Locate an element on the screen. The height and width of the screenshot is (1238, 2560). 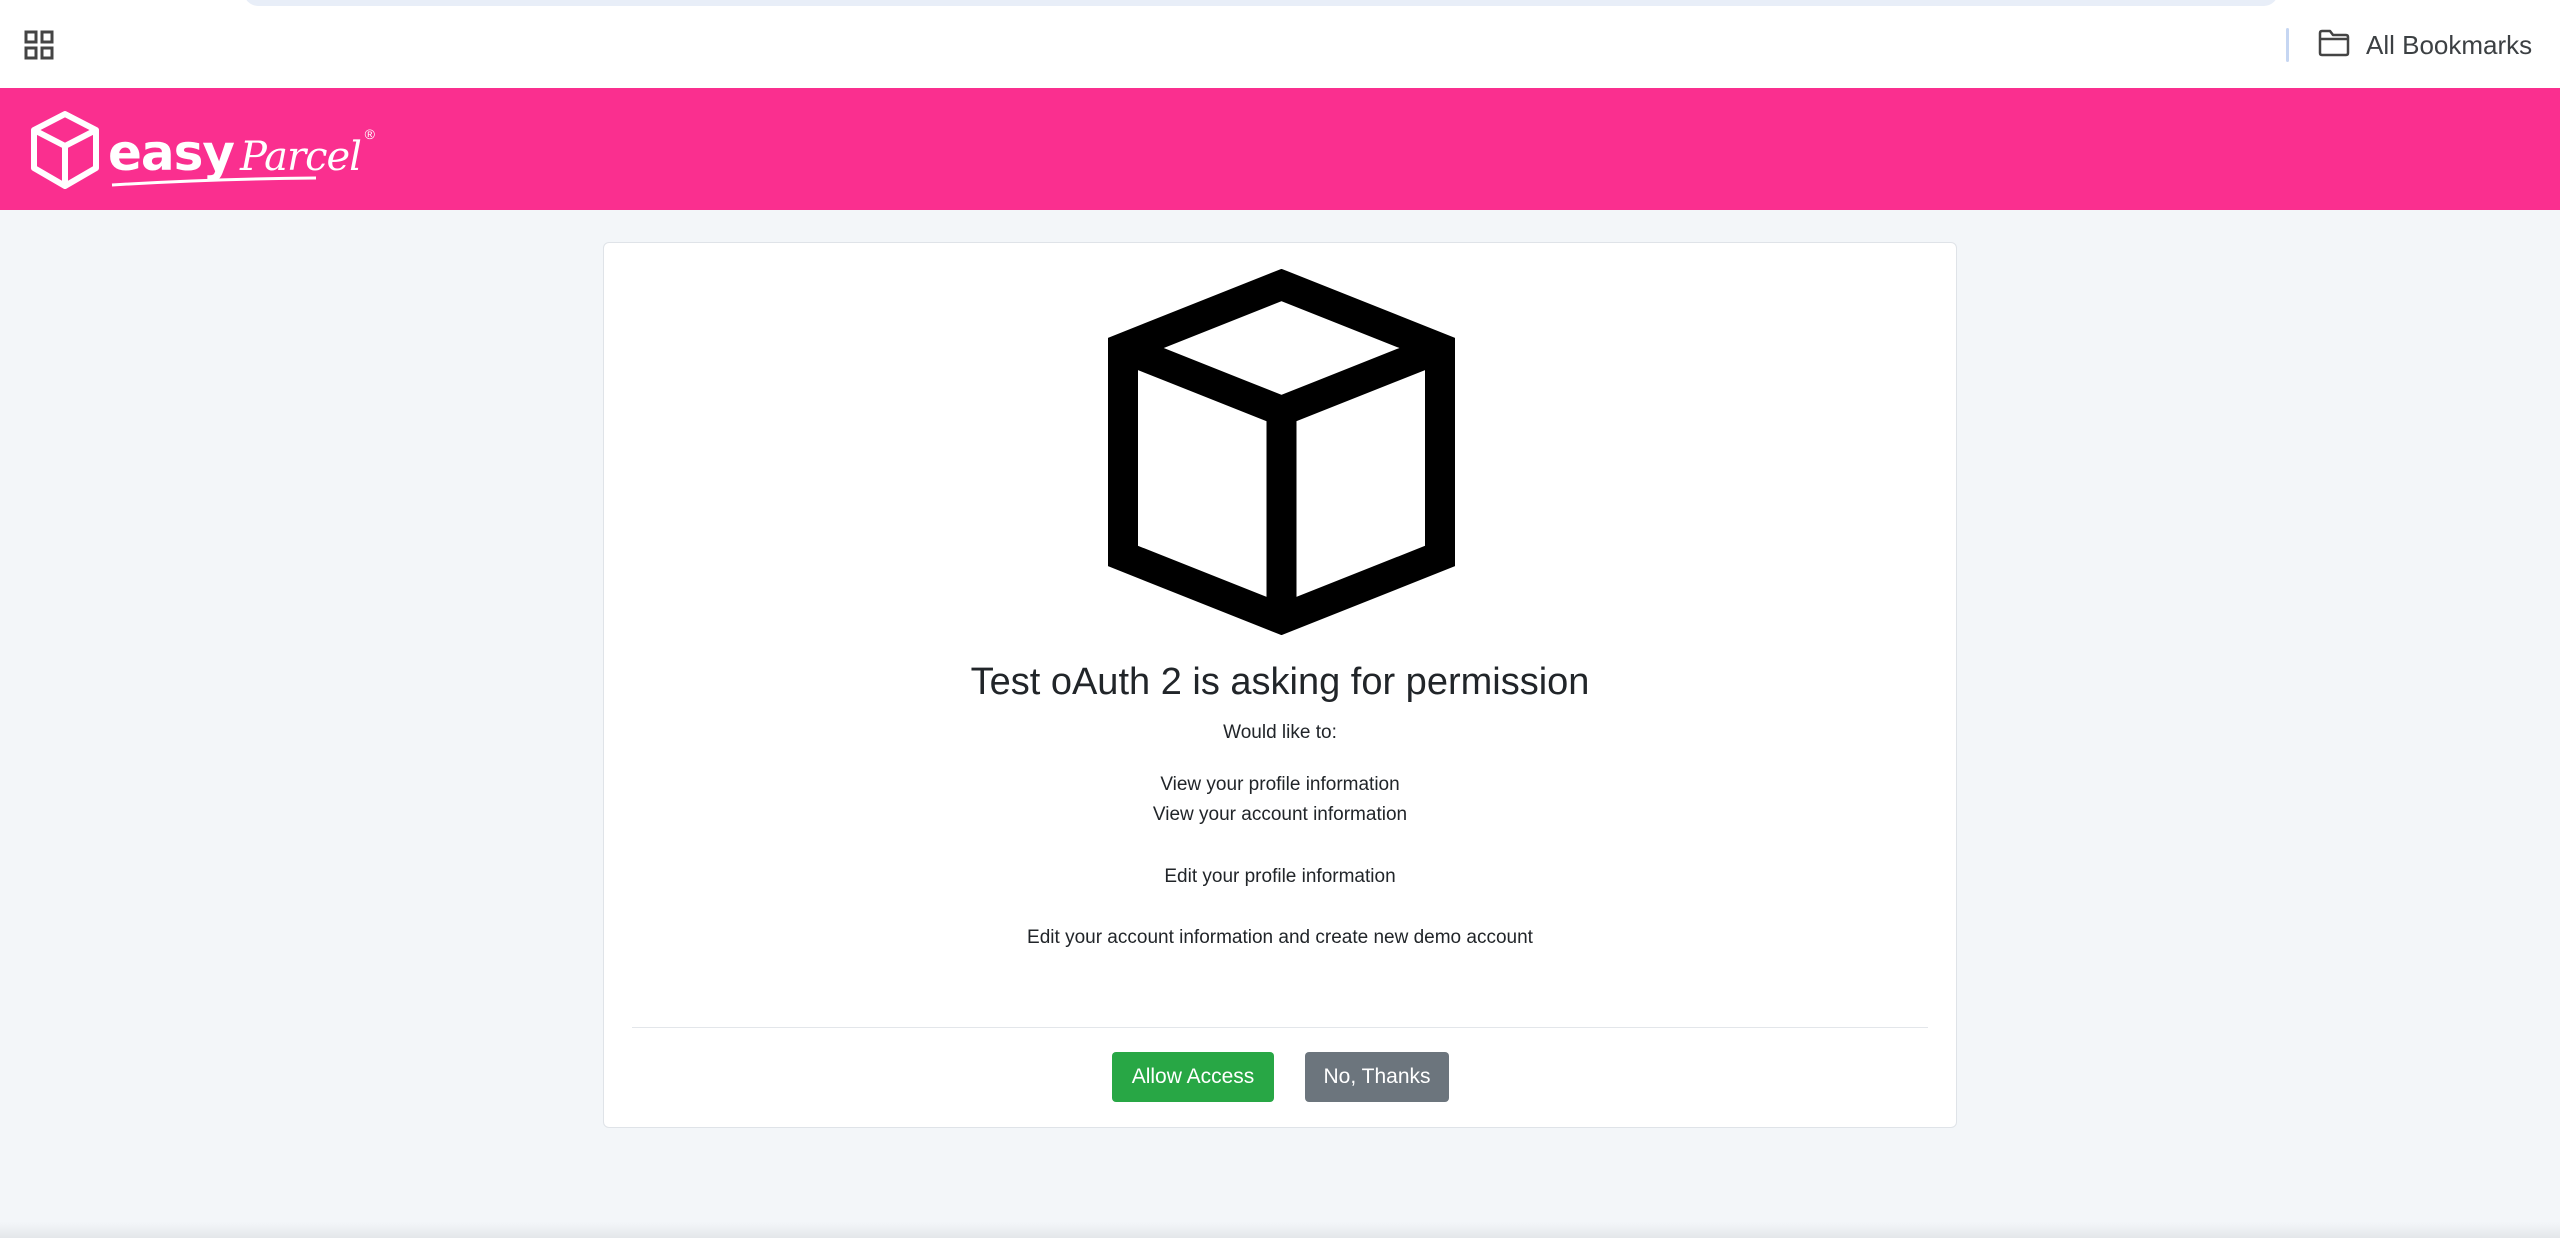
folder-icon is located at coordinates (2334, 45).